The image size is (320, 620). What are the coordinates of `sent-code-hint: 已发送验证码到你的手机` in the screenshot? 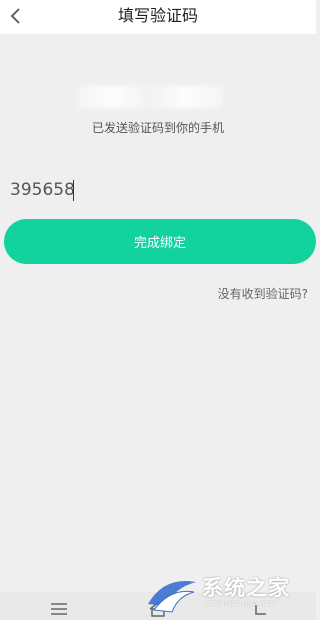 It's located at (157, 128).